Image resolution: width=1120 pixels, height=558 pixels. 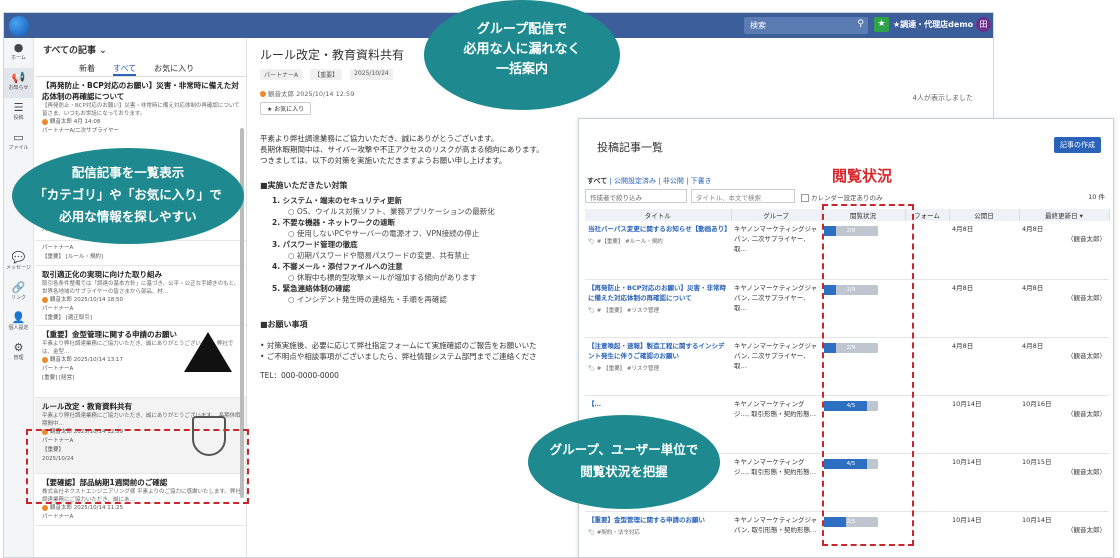 I want to click on sidebar-item: 👤 個人設定, so click(x=18, y=323).